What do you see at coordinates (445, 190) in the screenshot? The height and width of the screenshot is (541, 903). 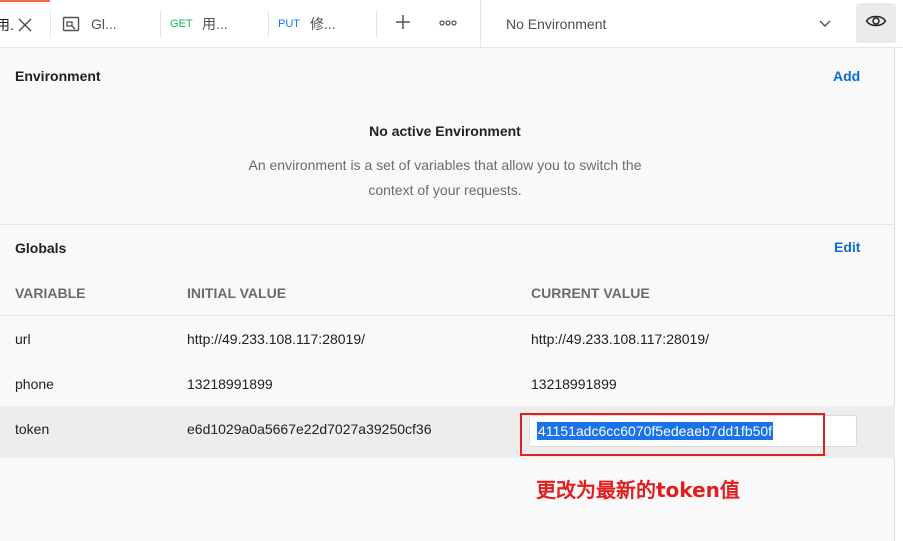 I see `empty-state-line: context of your requests.` at bounding box center [445, 190].